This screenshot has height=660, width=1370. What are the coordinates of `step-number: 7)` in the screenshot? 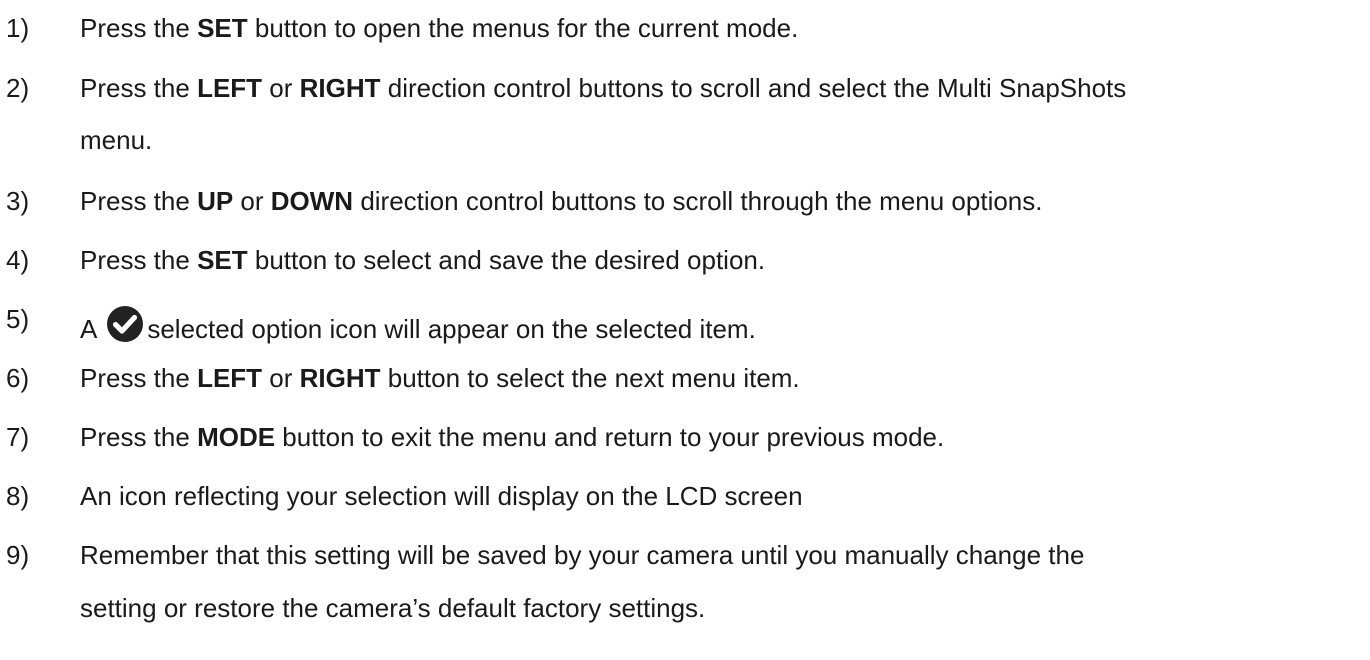 It's located at (18, 437).